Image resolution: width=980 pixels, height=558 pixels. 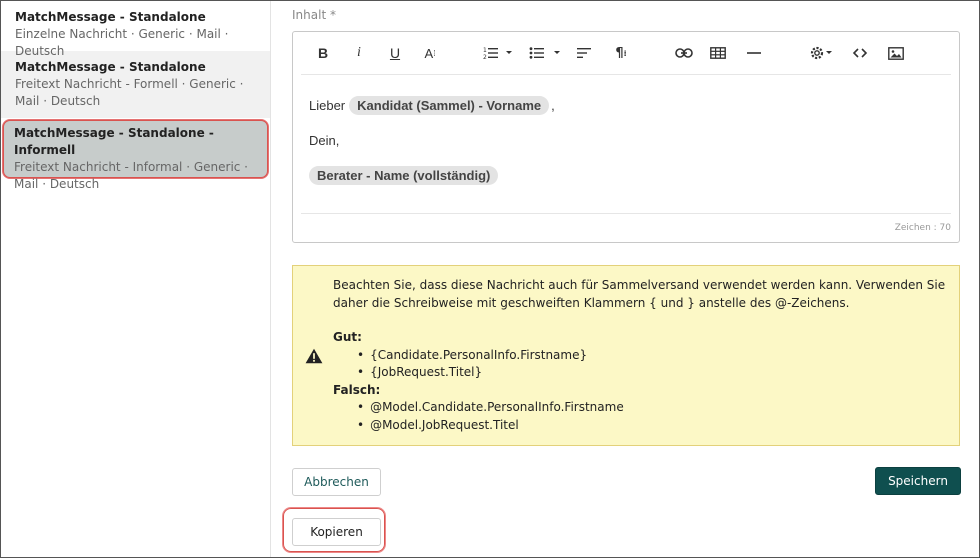 I want to click on underline-icon: U, so click(x=395, y=53).